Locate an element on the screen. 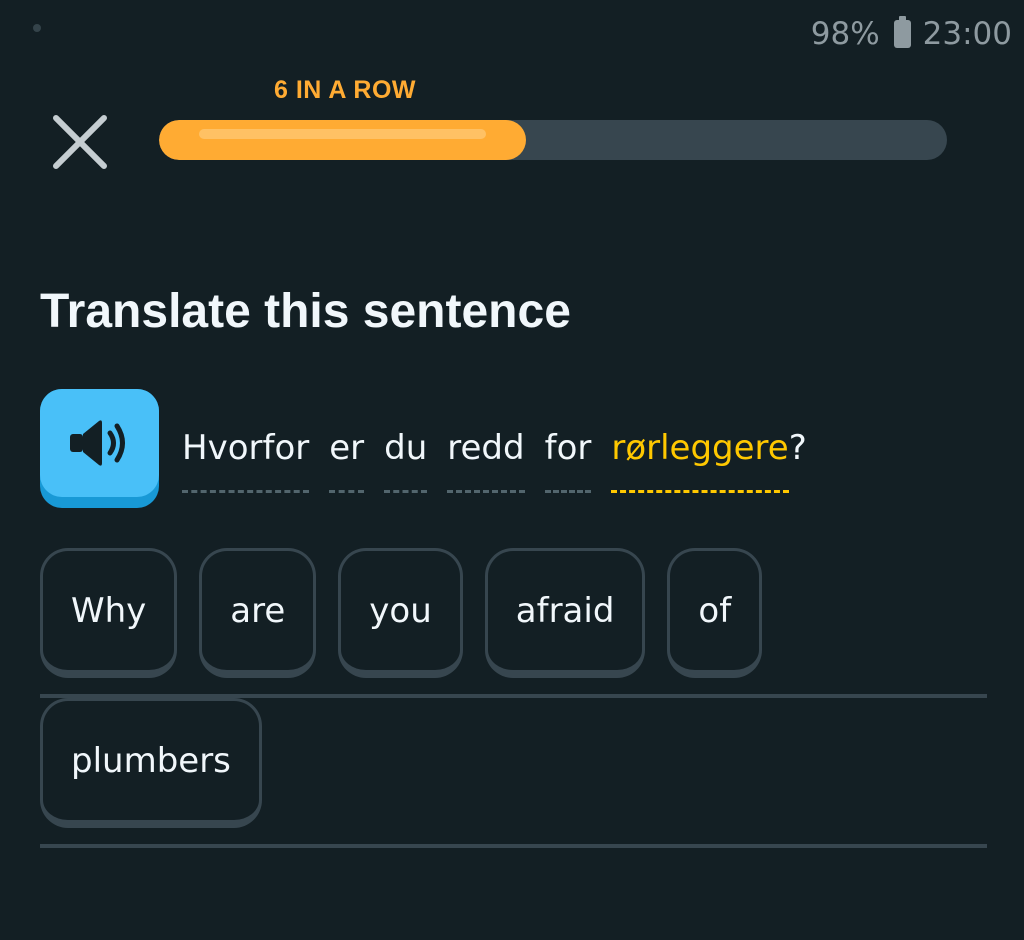  battery-icon is located at coordinates (902, 32).